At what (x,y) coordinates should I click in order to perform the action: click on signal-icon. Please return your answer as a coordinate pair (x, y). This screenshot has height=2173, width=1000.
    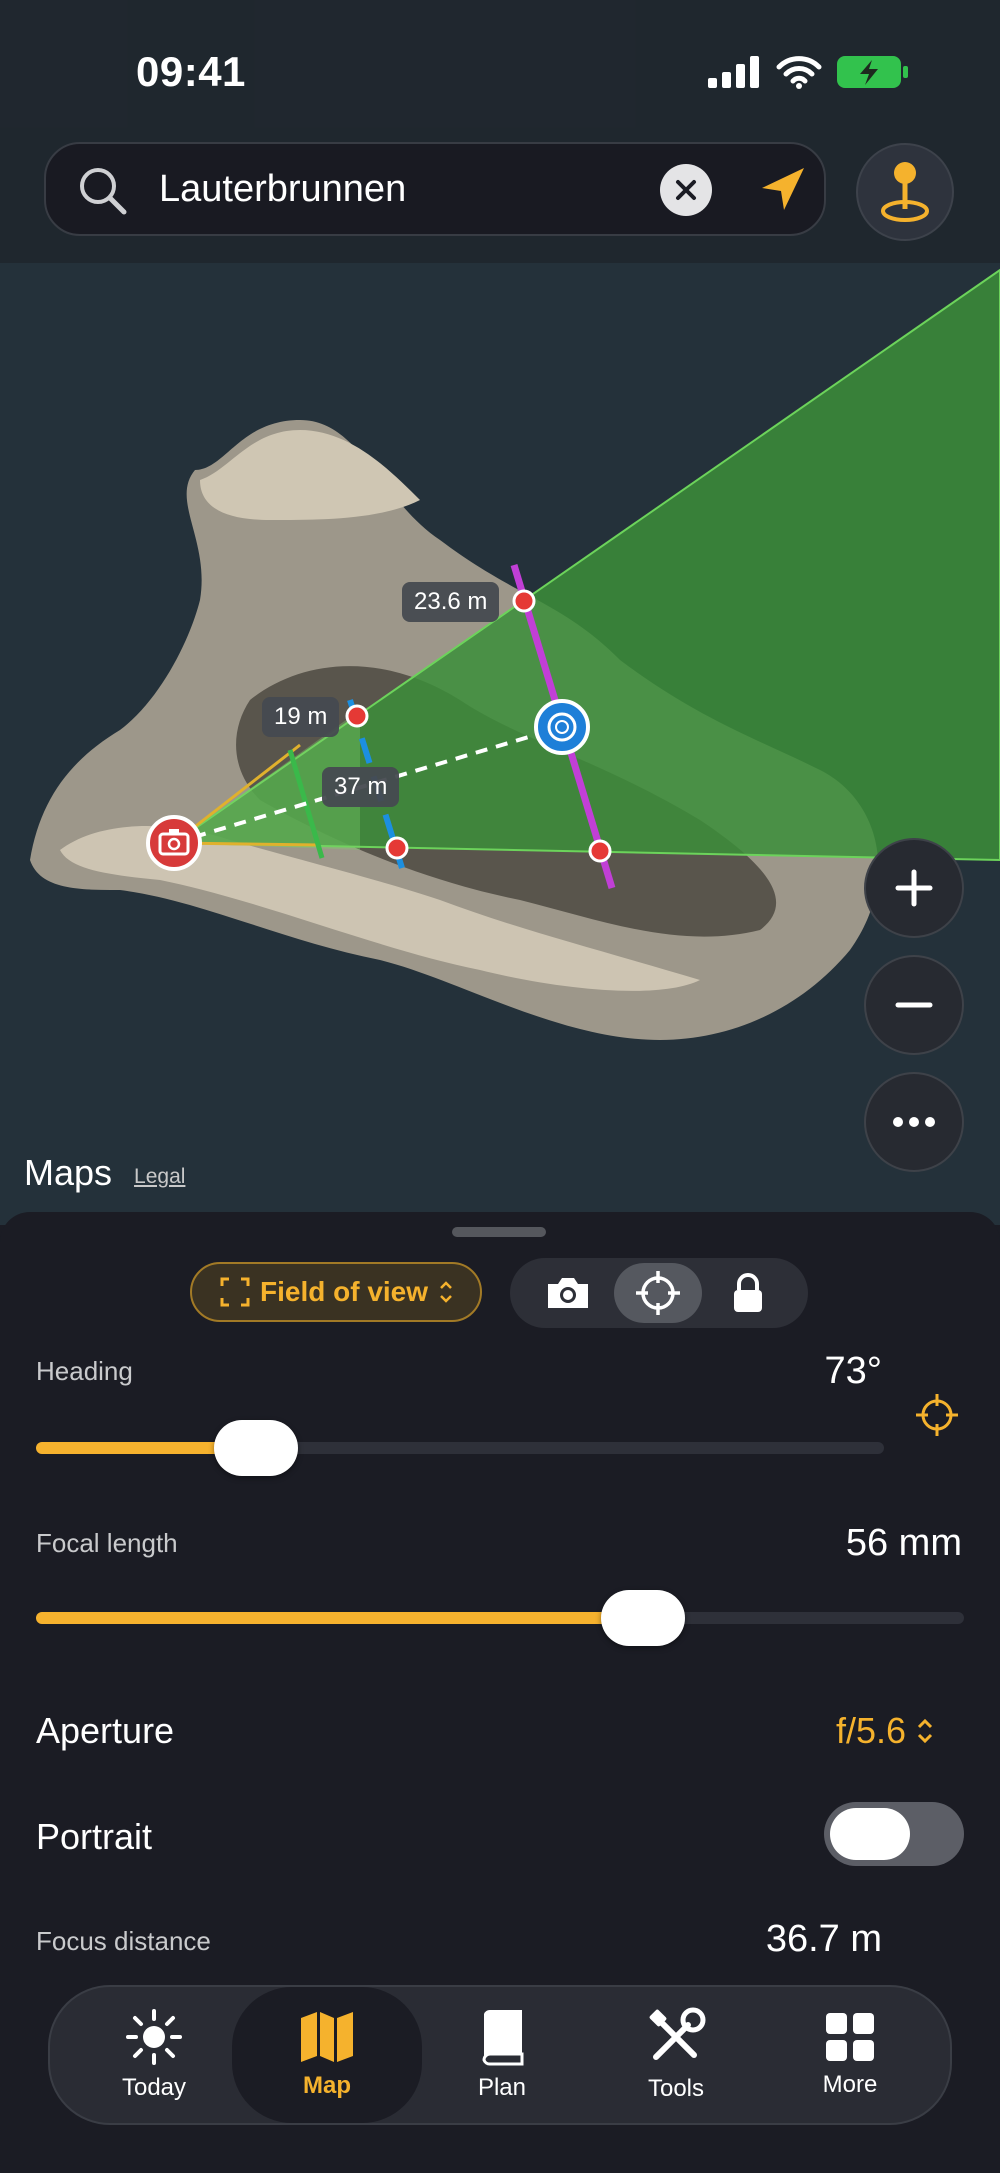
    Looking at the image, I should click on (733, 72).